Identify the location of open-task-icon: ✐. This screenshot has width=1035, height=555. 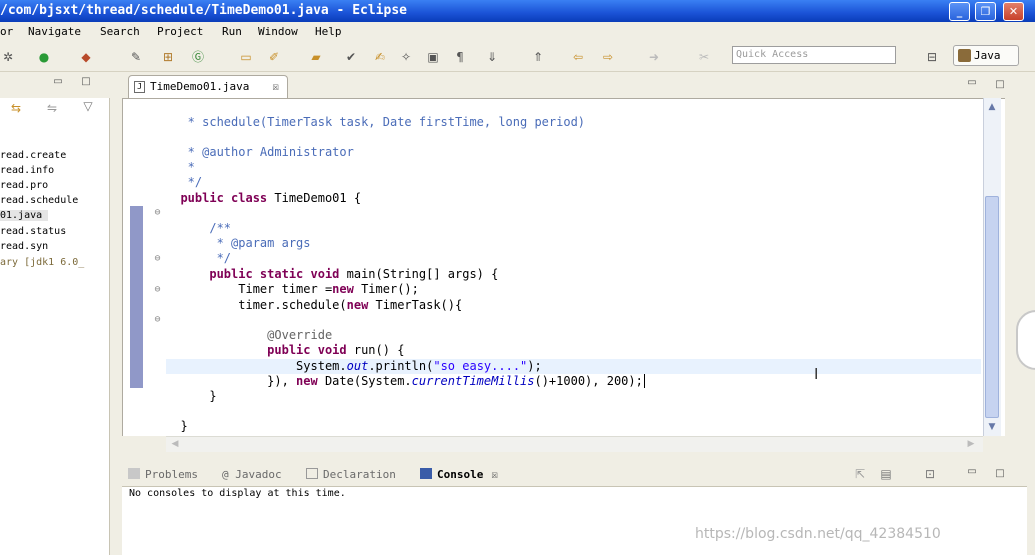
(274, 57).